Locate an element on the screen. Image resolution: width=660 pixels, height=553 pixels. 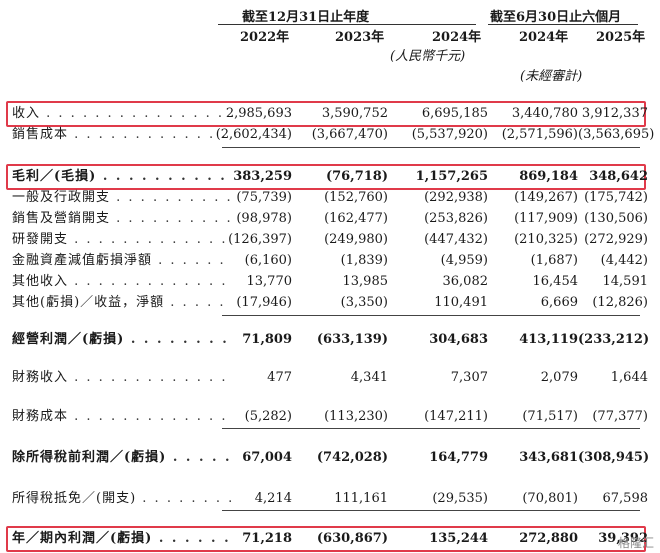
row-value-h2024: 869,184 is located at coordinates (548, 176).